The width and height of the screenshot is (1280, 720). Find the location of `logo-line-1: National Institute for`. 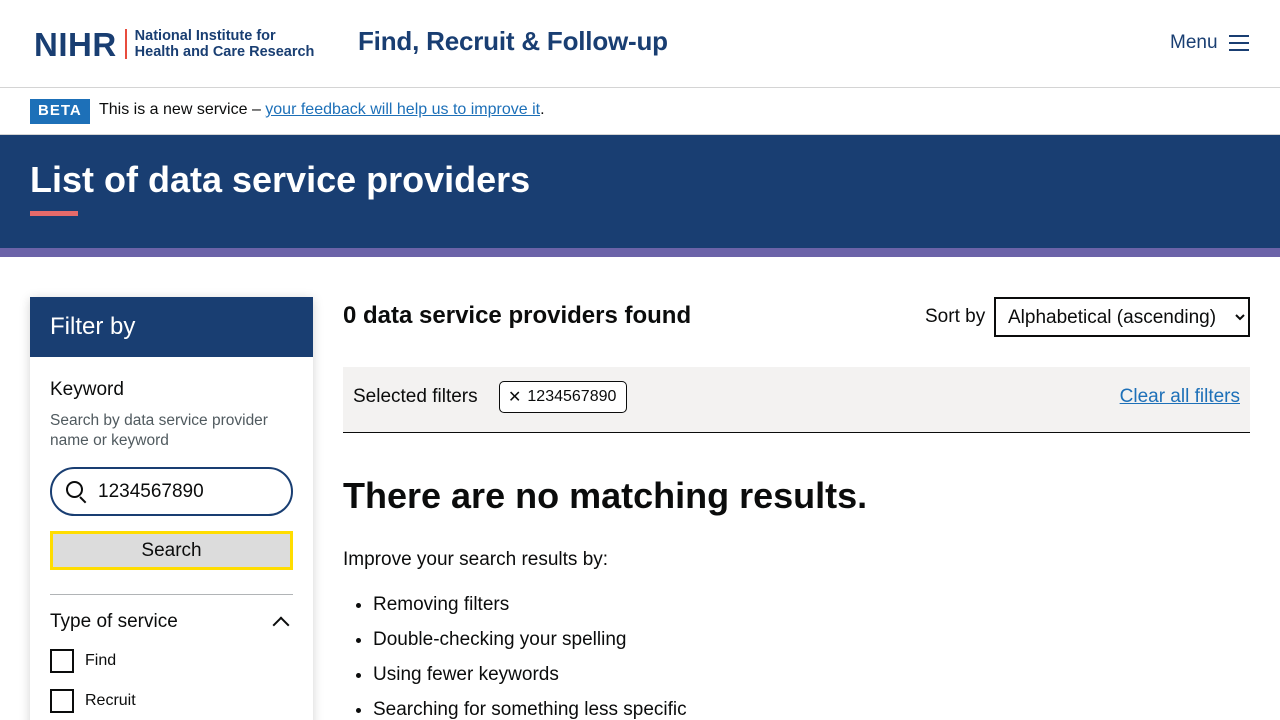

logo-line-1: National Institute for is located at coordinates (205, 36).